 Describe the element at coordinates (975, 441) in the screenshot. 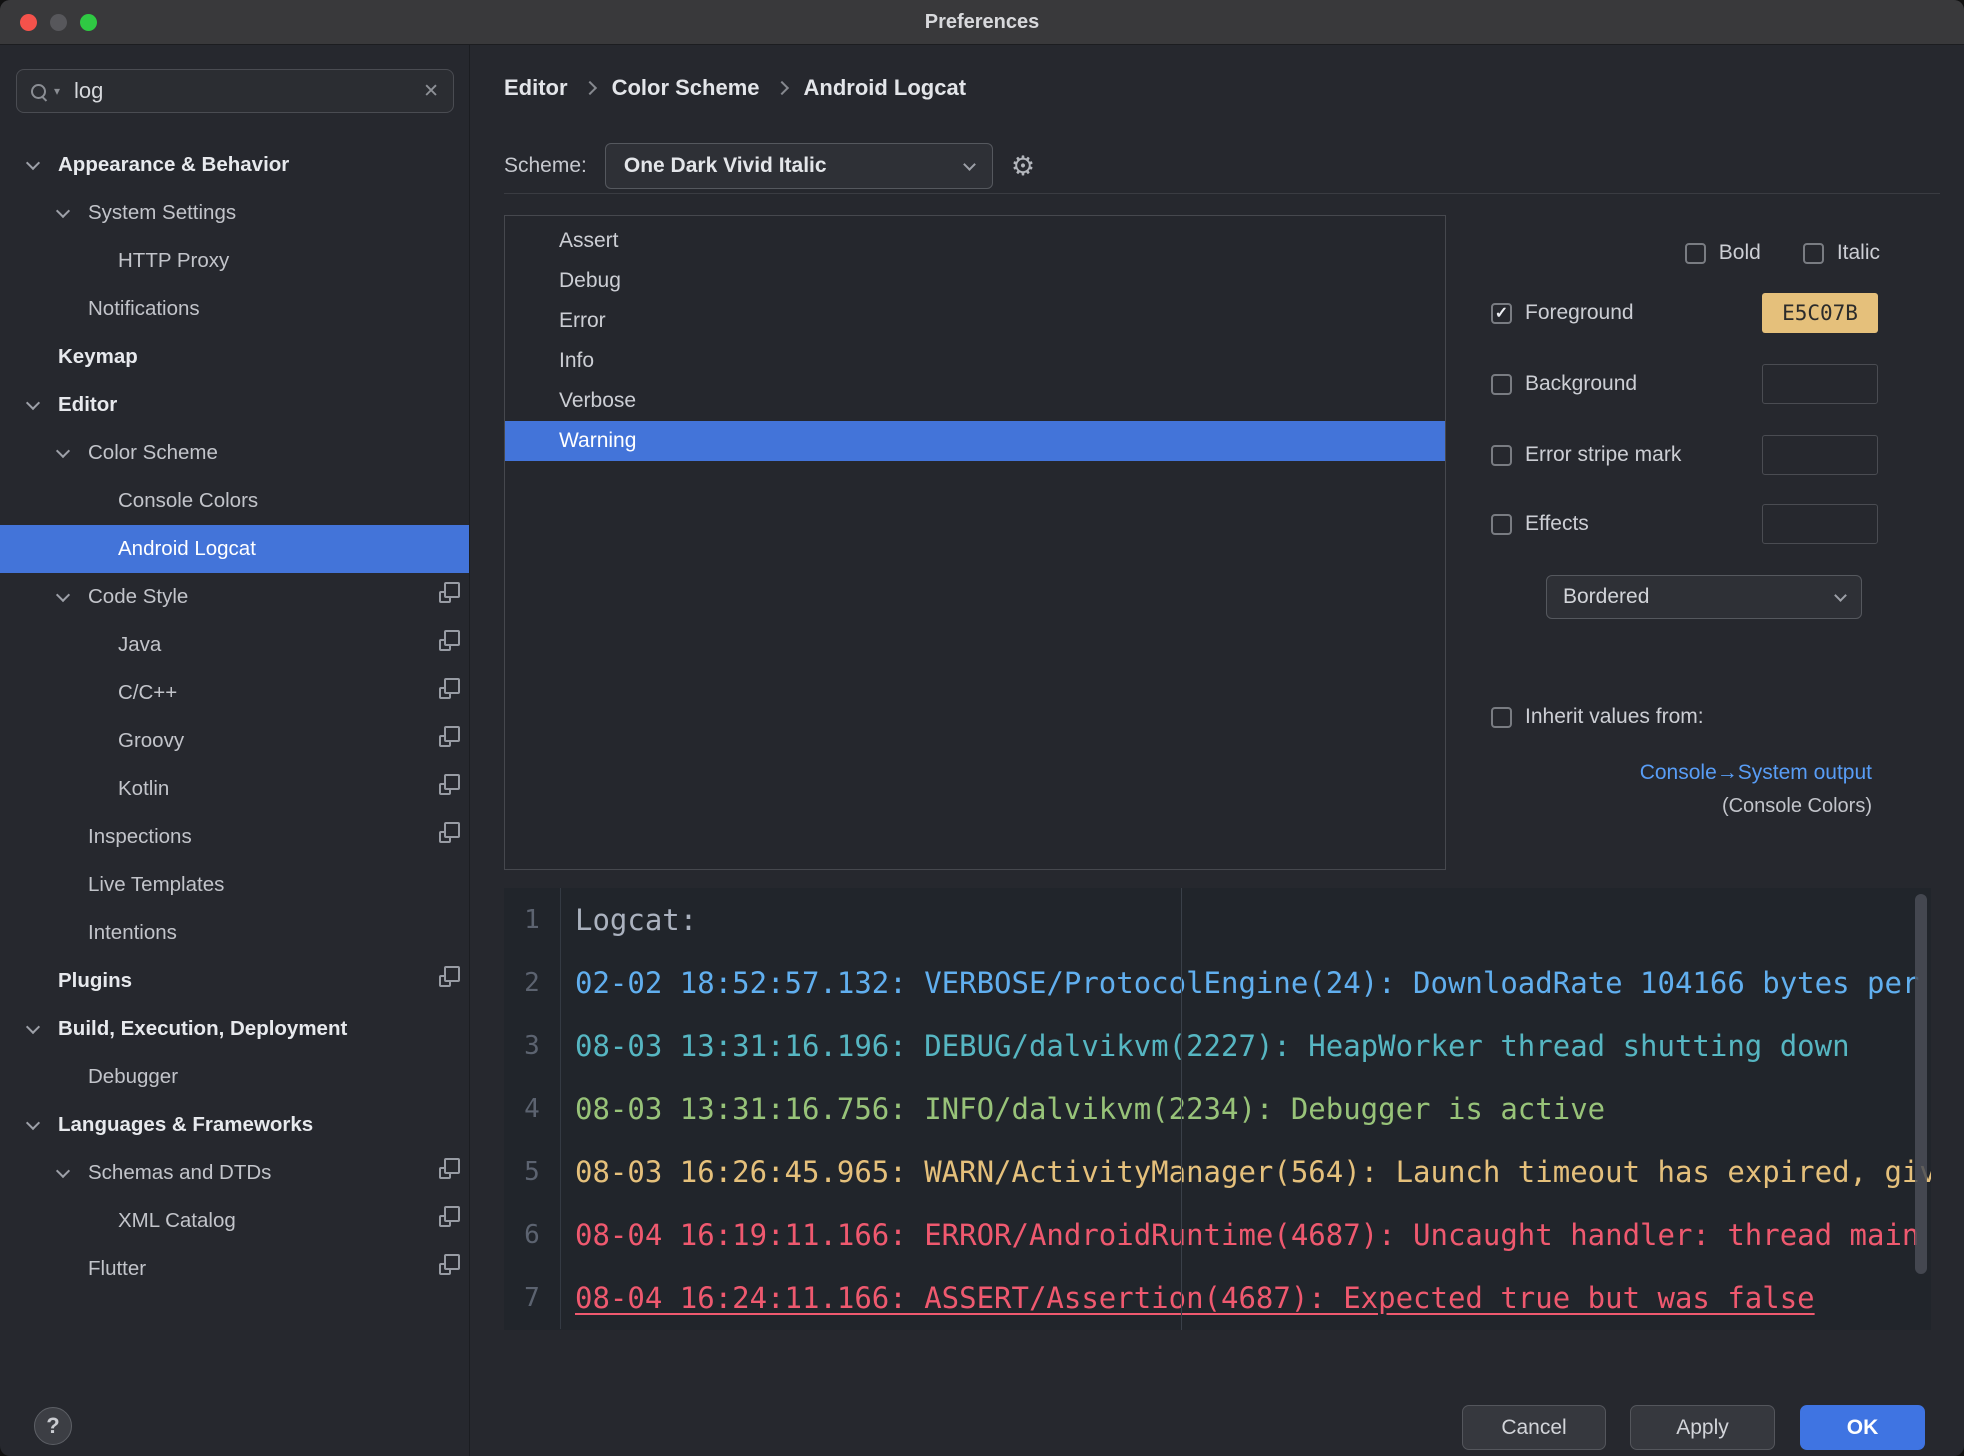

I see `log-level-warning: Warning` at that location.